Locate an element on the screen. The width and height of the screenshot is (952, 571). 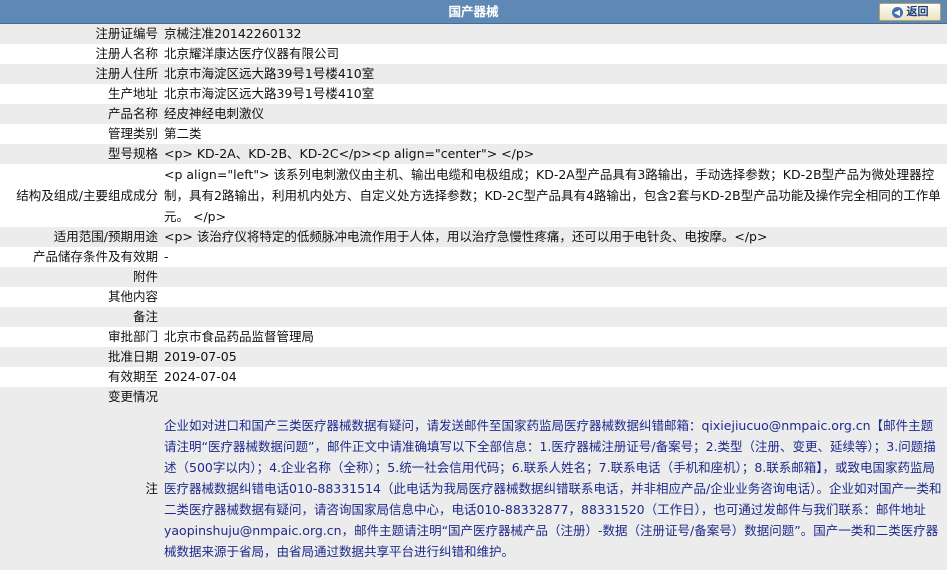
table-row: 产品名称 经皮神经电刺激仪 is located at coordinates (473, 114).